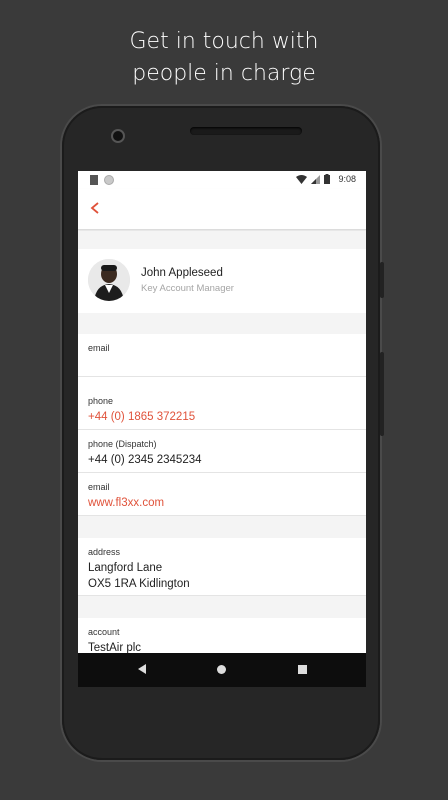  I want to click on front-camera, so click(118, 136).